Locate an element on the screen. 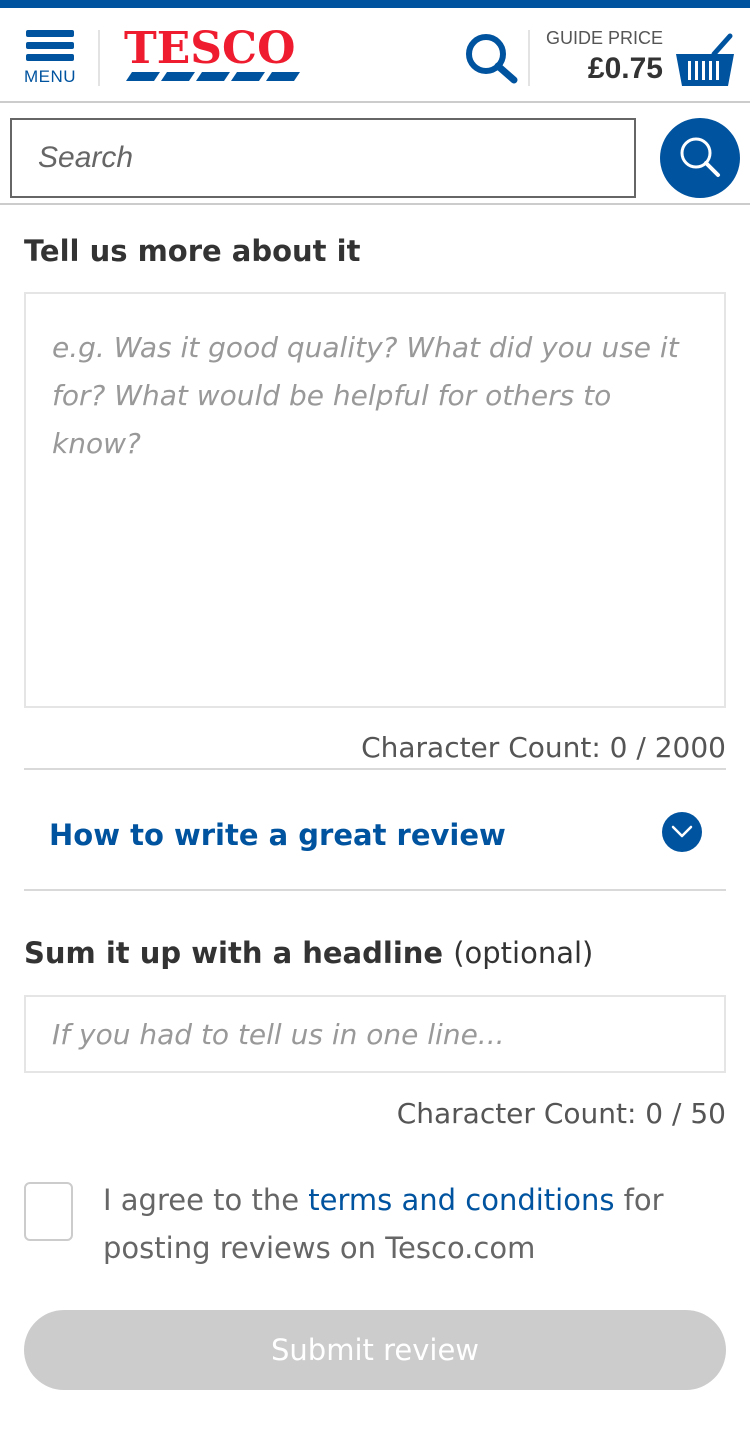  guide-price-label: GUIDE PRICE is located at coordinates (604, 38).